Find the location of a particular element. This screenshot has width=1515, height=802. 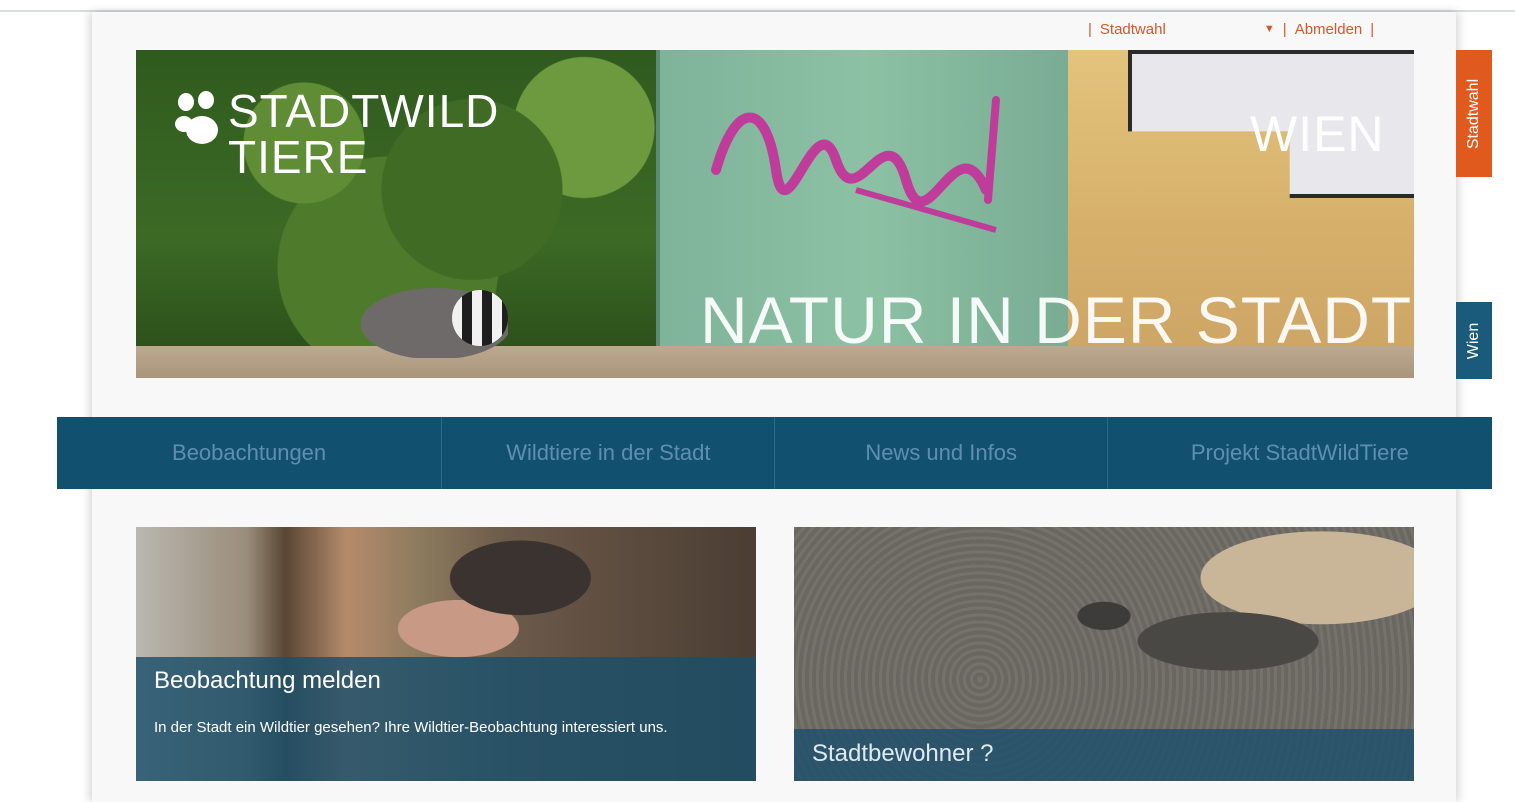

city-select-side-tab: Stadtwahl is located at coordinates (1474, 113).